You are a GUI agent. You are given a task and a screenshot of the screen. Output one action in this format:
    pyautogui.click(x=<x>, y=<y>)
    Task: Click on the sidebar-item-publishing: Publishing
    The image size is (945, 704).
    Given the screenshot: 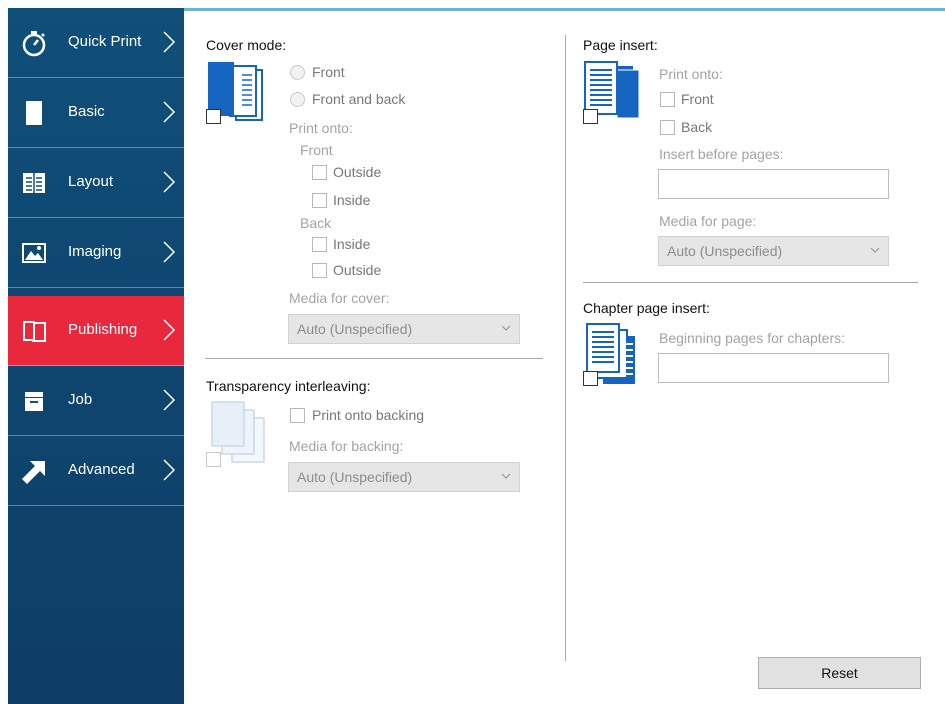 What is the action you would take?
    pyautogui.click(x=96, y=331)
    